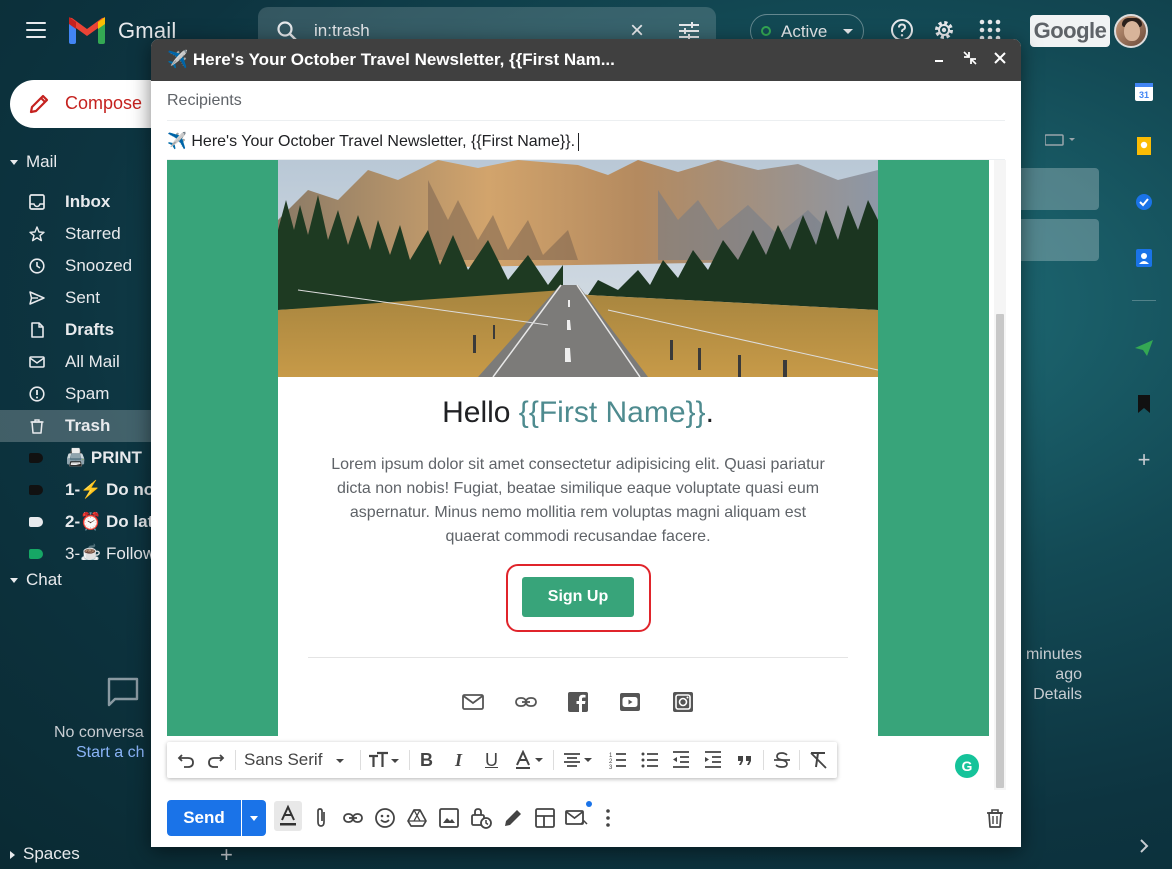 This screenshot has height=869, width=1172. I want to click on bold-icon: B, so click(426, 760).